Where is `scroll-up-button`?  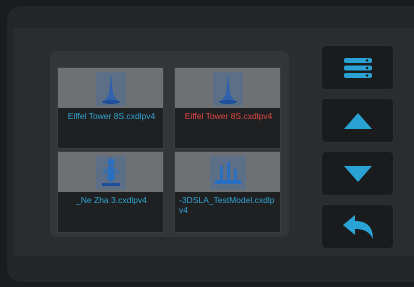 scroll-up-button is located at coordinates (357, 120).